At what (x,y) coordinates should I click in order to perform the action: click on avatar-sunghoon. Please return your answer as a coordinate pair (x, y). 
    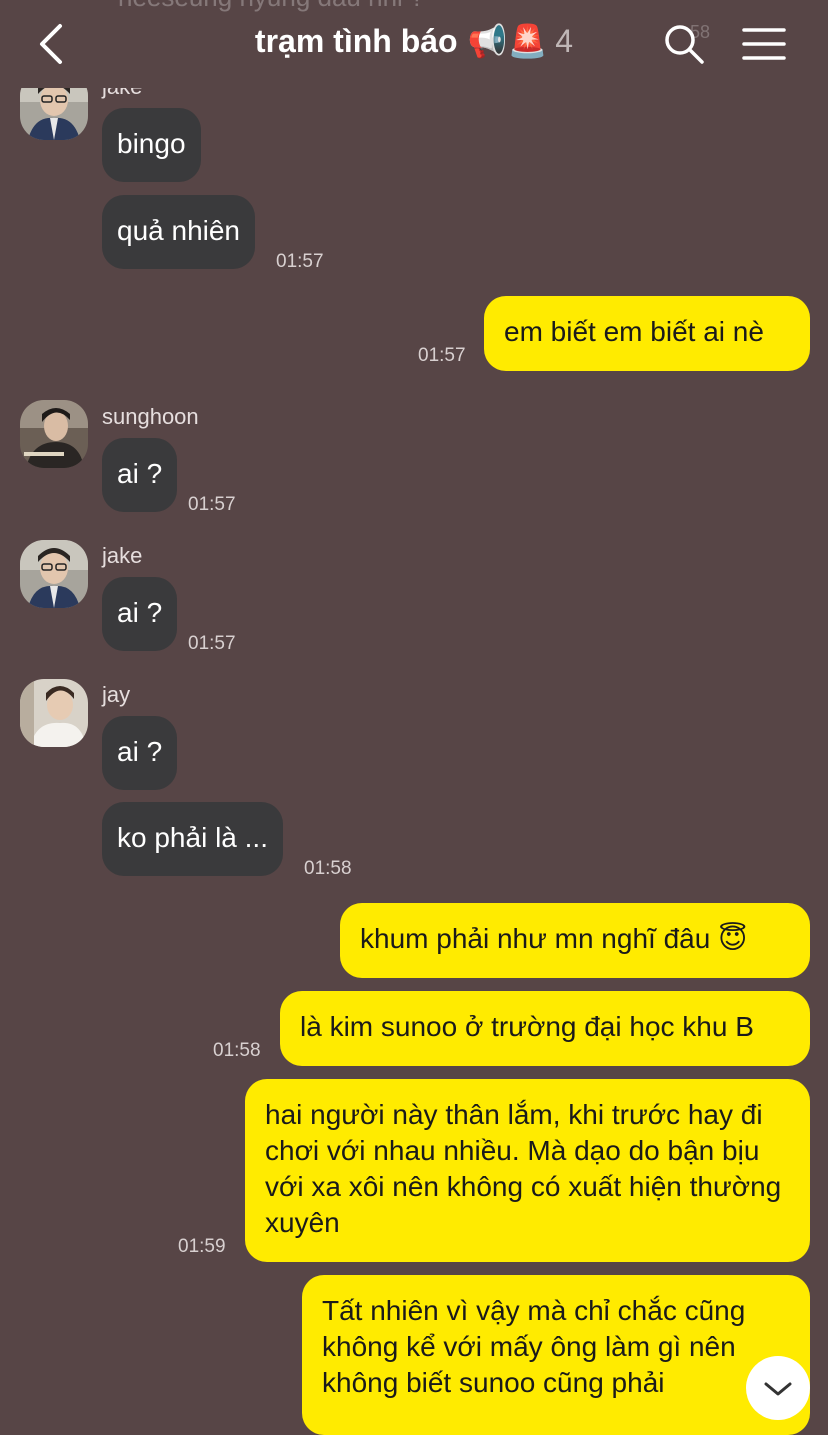
    Looking at the image, I should click on (54, 434).